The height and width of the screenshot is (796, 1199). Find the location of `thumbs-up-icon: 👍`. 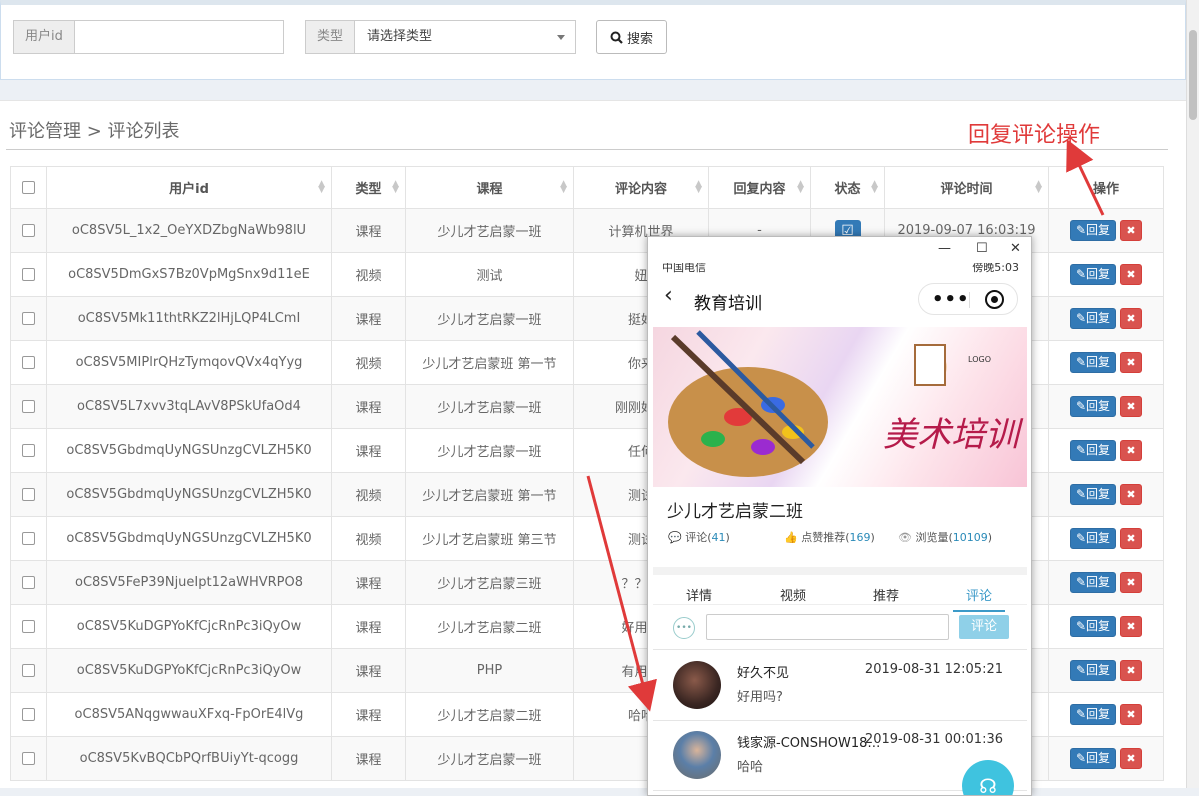

thumbs-up-icon: 👍 is located at coordinates (791, 537).